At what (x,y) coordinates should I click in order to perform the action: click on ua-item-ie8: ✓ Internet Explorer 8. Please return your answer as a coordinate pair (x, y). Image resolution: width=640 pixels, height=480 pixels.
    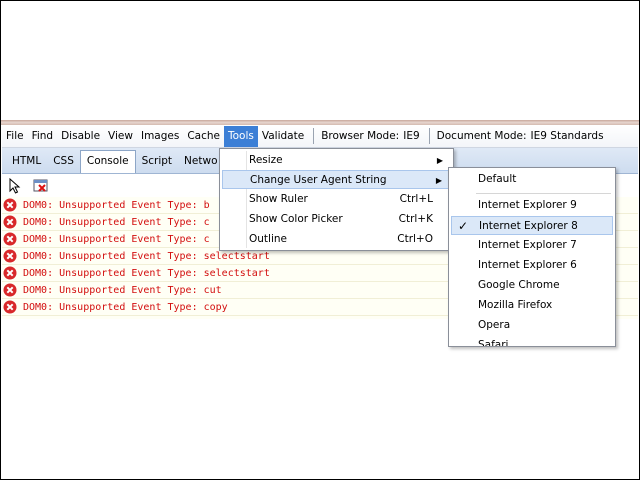
    Looking at the image, I should click on (532, 225).